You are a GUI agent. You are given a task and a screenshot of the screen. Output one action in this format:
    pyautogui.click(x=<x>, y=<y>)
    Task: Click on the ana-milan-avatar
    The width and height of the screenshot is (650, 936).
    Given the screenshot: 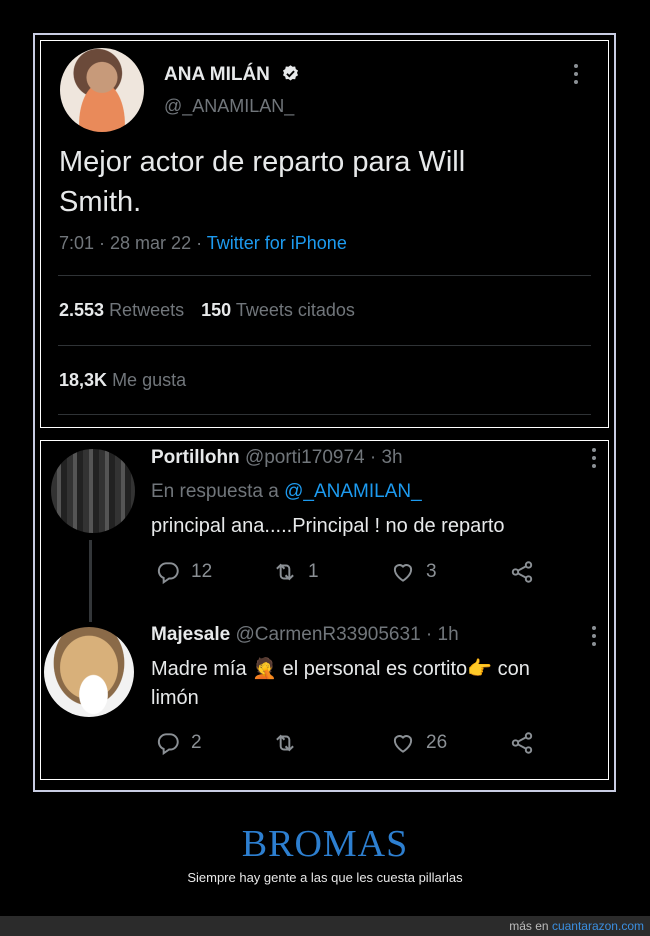 What is the action you would take?
    pyautogui.click(x=102, y=90)
    